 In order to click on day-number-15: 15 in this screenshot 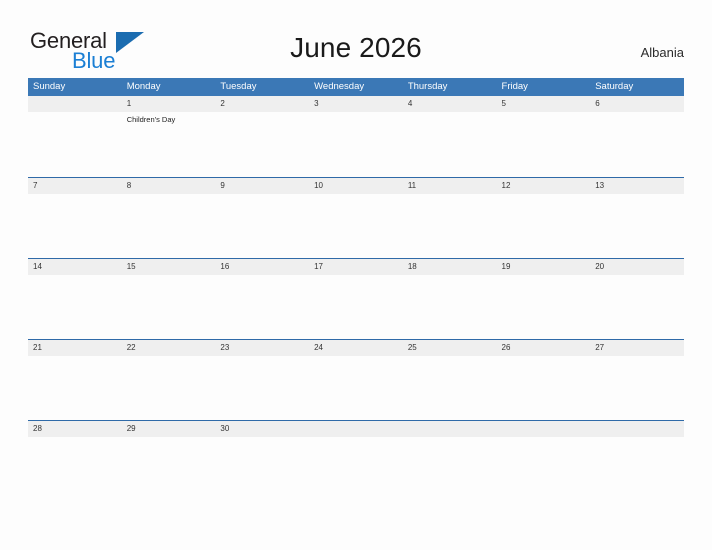, I will do `click(169, 267)`.